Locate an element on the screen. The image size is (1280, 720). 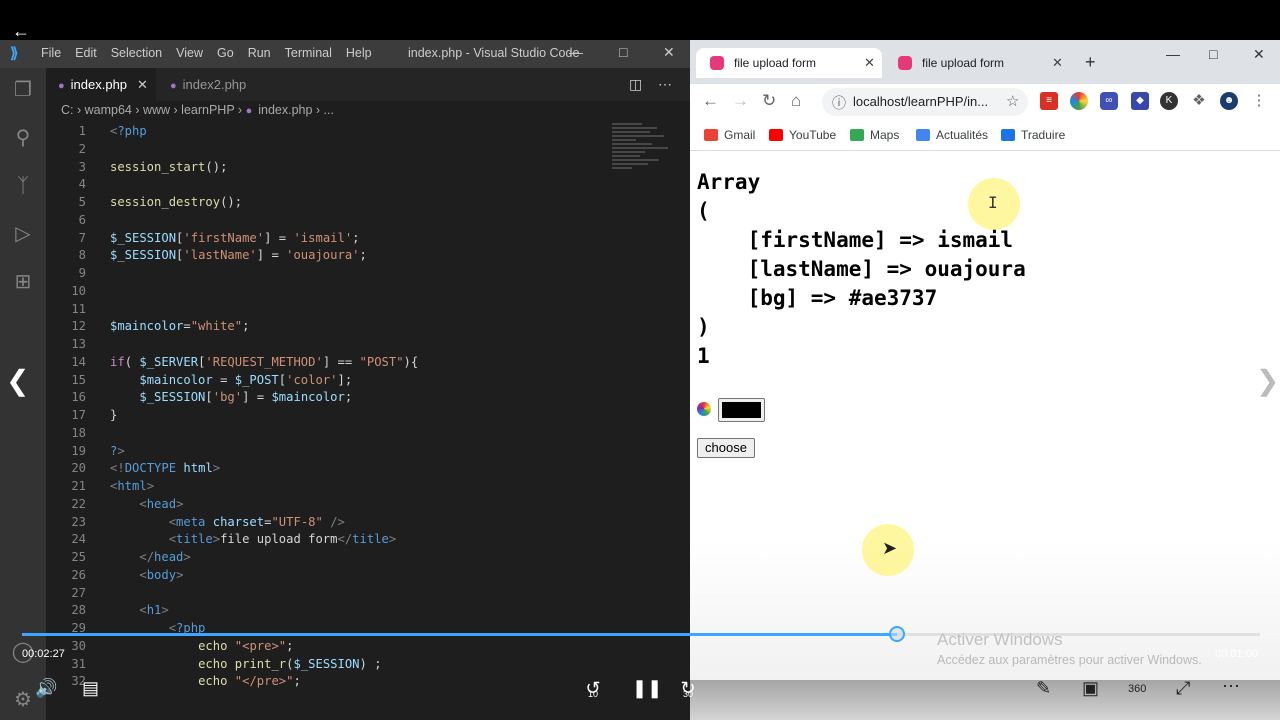
code-line: 27 is located at coordinates (326, 593).